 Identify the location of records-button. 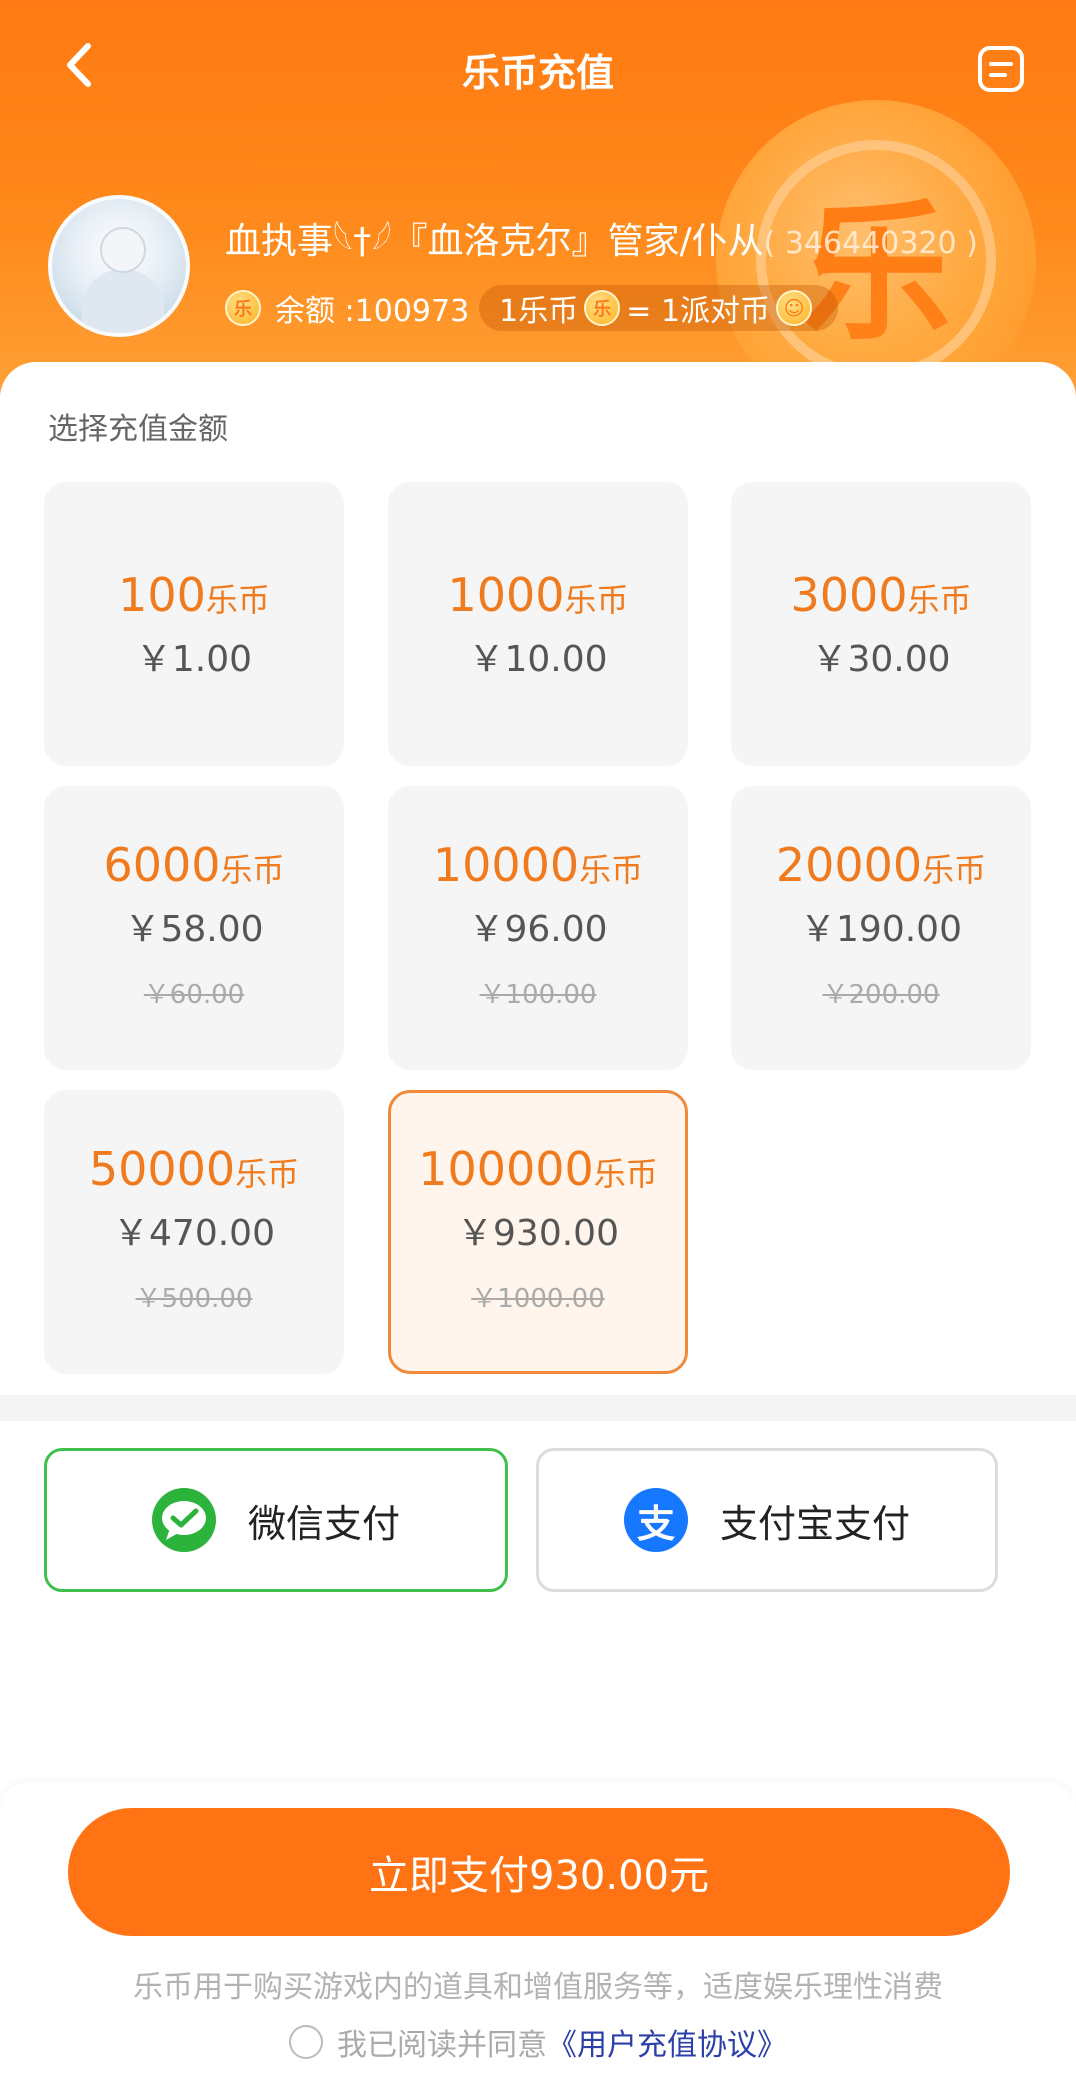
(1001, 69).